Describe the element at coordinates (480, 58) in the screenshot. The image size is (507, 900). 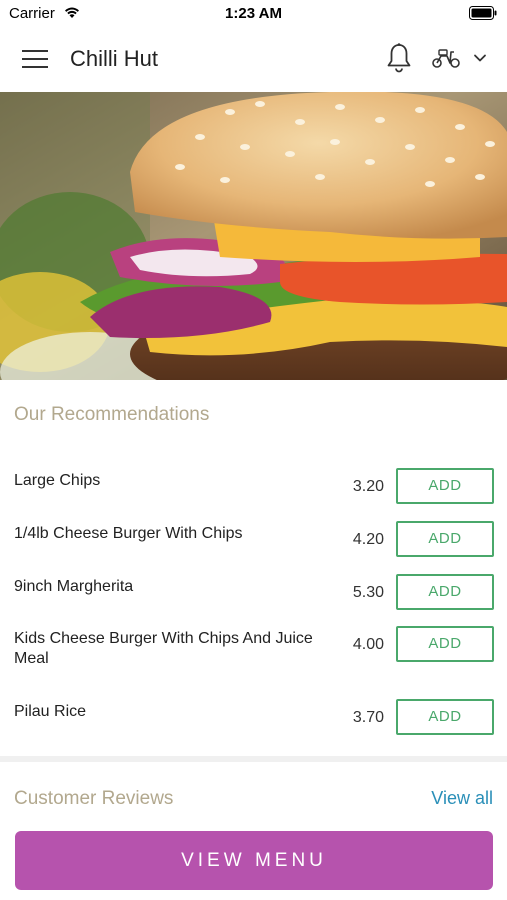
I see `chevron-down-icon` at that location.